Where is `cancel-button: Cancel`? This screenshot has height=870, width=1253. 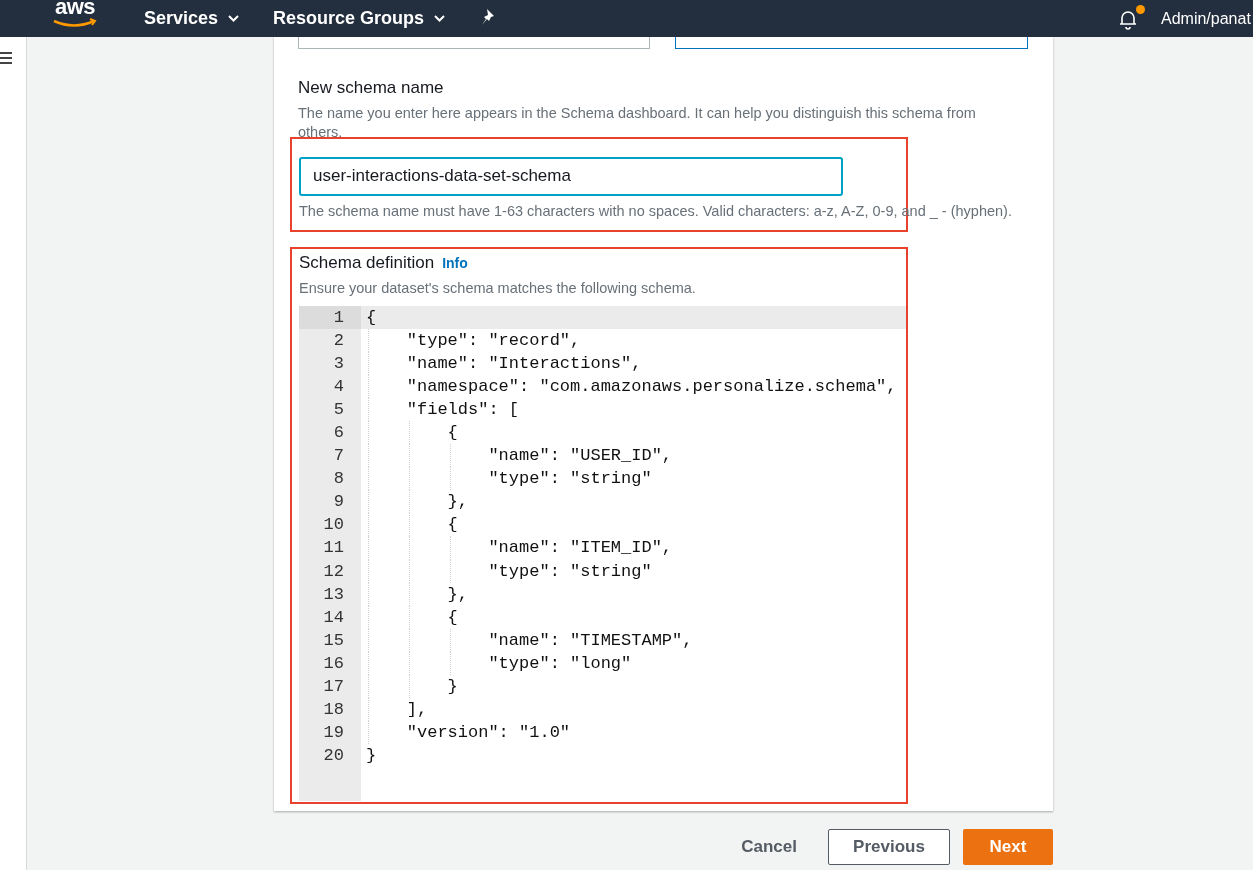 cancel-button: Cancel is located at coordinates (769, 847).